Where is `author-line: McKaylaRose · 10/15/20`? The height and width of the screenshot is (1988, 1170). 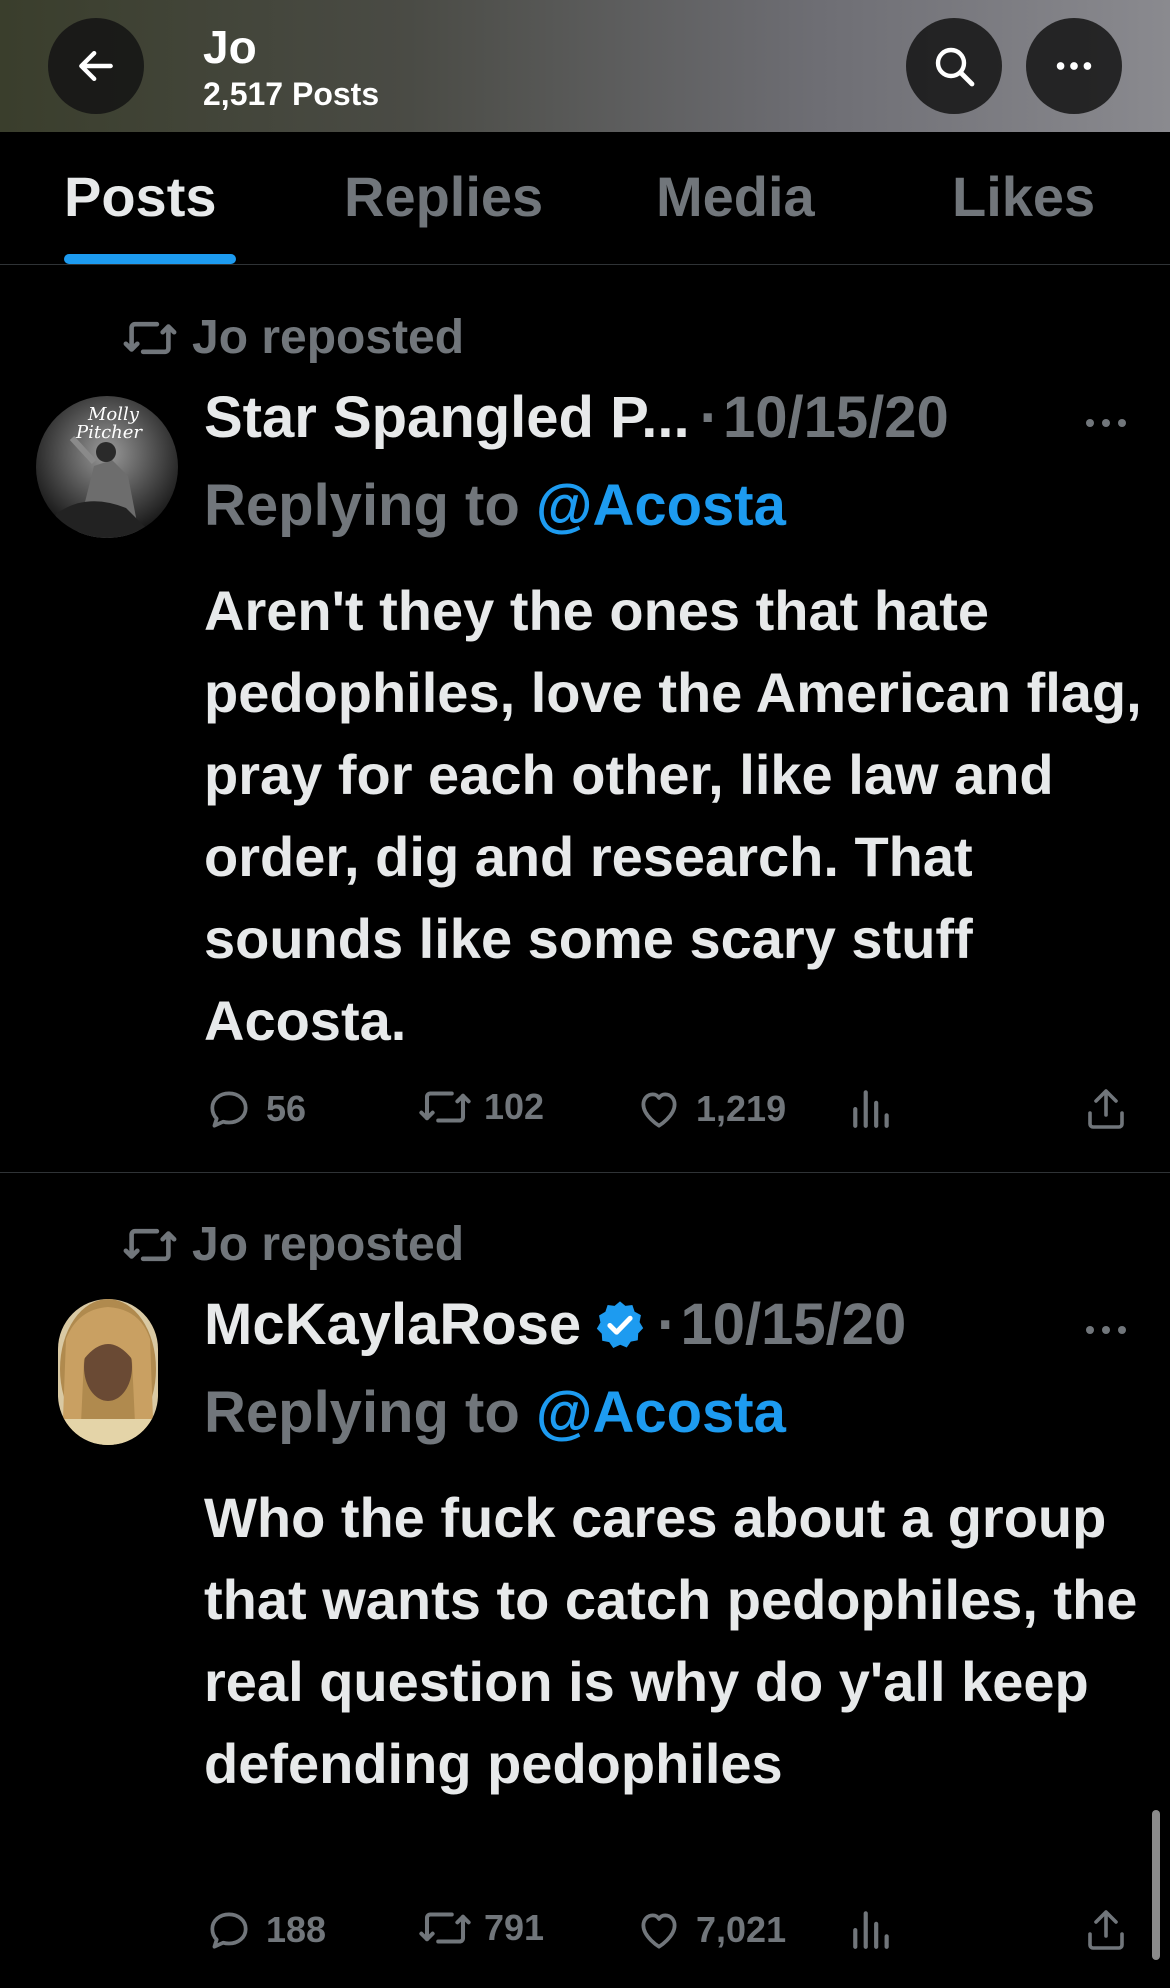 author-line: McKaylaRose · 10/15/20 is located at coordinates (555, 1324).